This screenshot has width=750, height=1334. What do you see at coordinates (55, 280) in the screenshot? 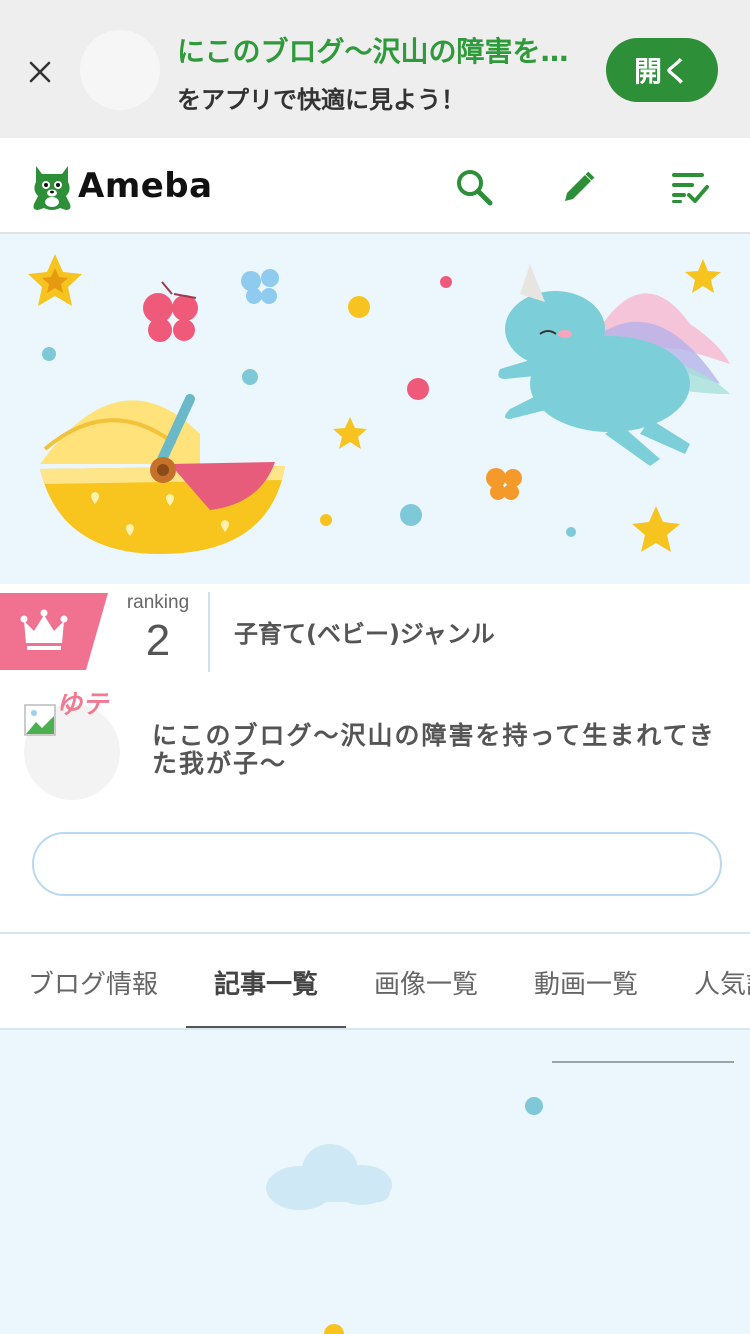
I see `star-icon` at bounding box center [55, 280].